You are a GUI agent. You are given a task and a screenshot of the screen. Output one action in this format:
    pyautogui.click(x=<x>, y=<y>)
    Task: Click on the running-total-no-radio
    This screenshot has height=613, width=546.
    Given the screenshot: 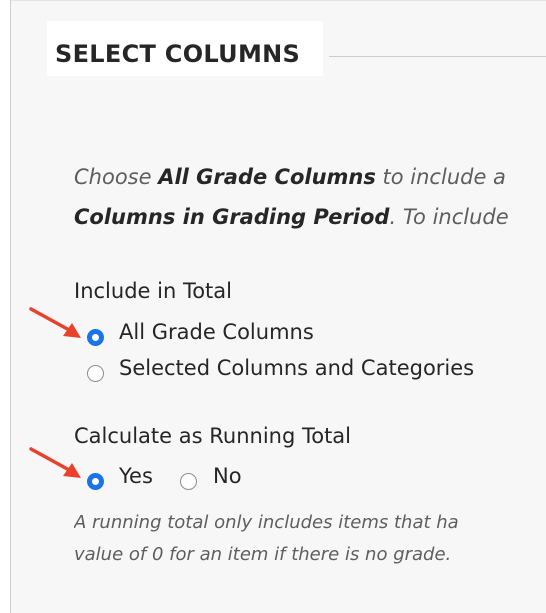 What is the action you would take?
    pyautogui.click(x=188, y=481)
    